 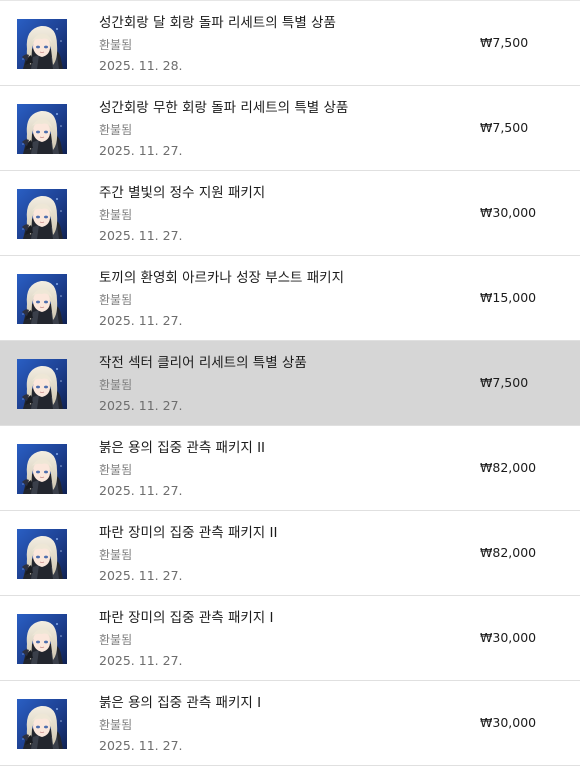 What do you see at coordinates (186, 618) in the screenshot?
I see `product-title: 파란 장미의 집중 관측 패키지 I` at bounding box center [186, 618].